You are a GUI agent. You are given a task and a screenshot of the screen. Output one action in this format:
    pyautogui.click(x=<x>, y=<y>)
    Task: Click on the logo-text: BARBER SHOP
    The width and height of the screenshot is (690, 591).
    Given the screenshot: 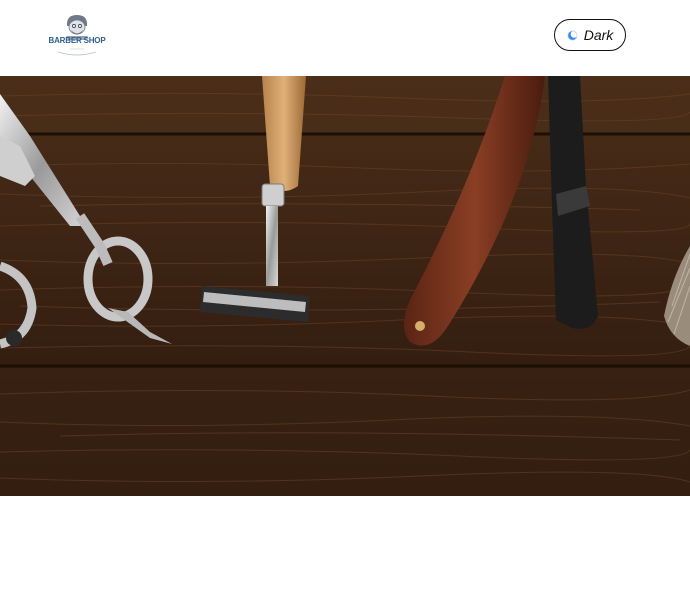 What is the action you would take?
    pyautogui.click(x=77, y=40)
    